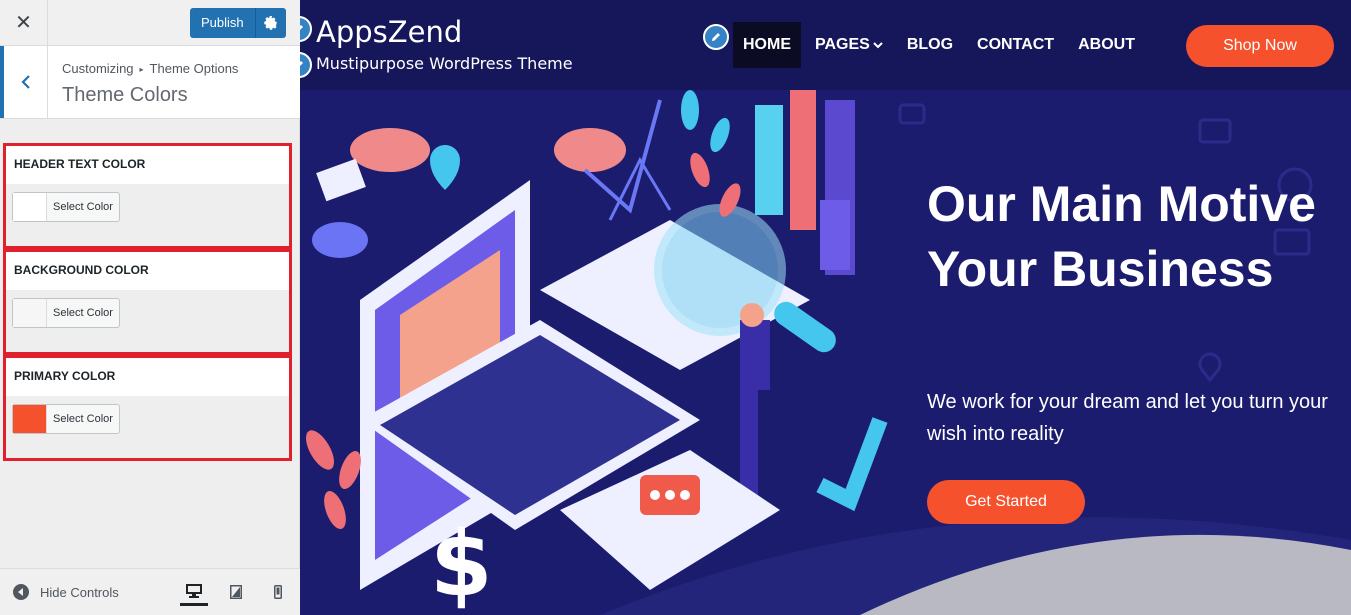 The height and width of the screenshot is (615, 1351). What do you see at coordinates (1006, 502) in the screenshot?
I see `get-started-button: Get Started` at bounding box center [1006, 502].